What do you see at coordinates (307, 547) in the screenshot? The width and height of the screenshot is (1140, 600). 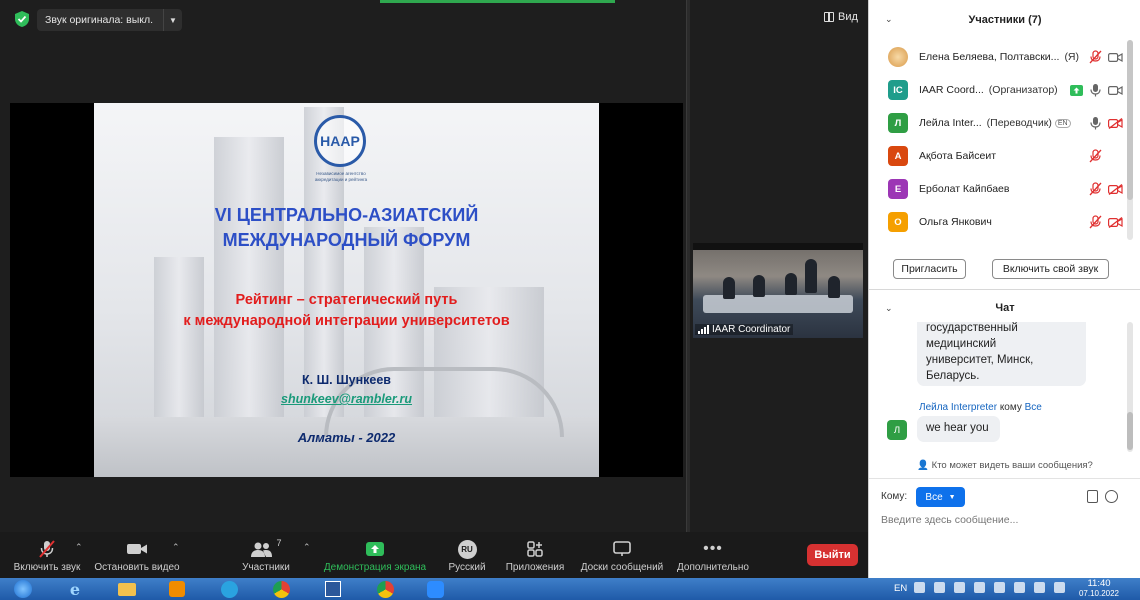 I see `participants-options-chevron-icon: ⌃` at bounding box center [307, 547].